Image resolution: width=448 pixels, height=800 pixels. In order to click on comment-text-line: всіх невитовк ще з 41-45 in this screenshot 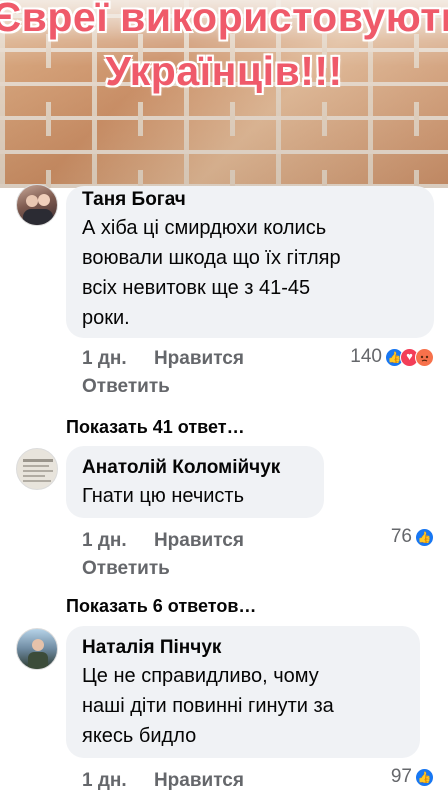, I will do `click(196, 288)`.